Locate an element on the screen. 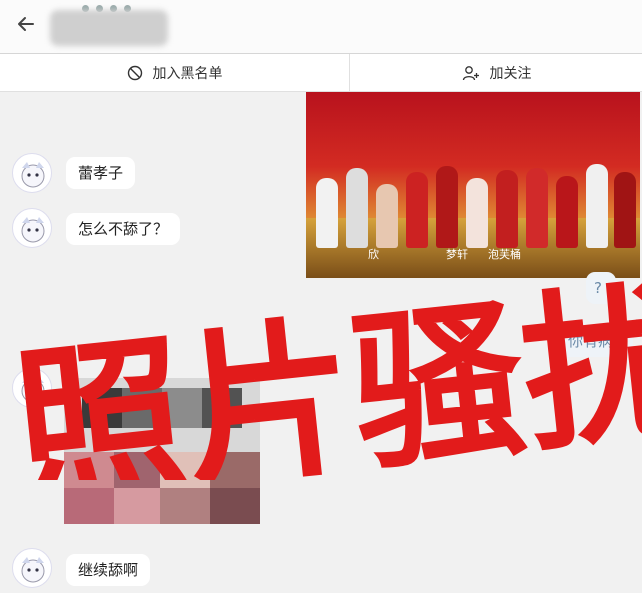 This screenshot has height=593, width=642. add-user-icon is located at coordinates (470, 73).